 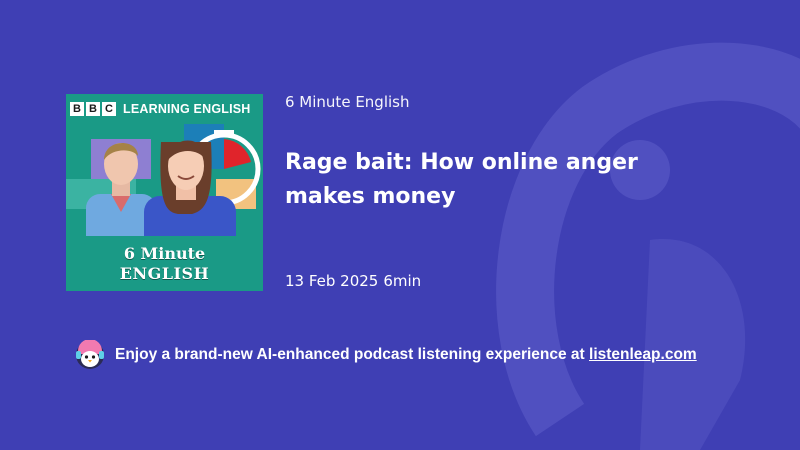 What do you see at coordinates (77, 109) in the screenshot?
I see `bbc-letter-b1: B` at bounding box center [77, 109].